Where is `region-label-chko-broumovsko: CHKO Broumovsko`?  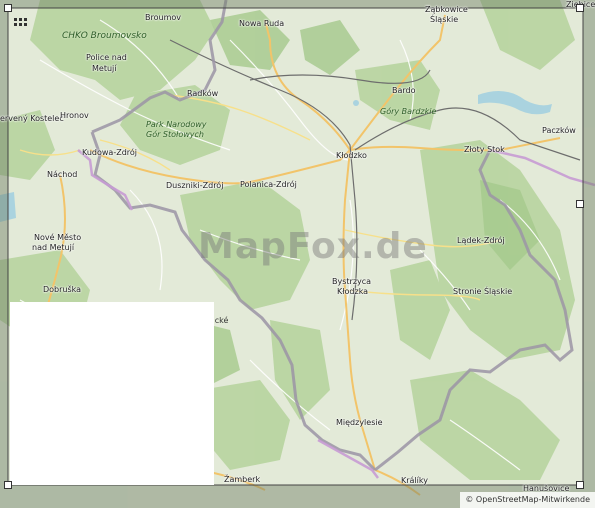 region-label-chko-broumovsko: CHKO Broumovsko is located at coordinates (104, 36).